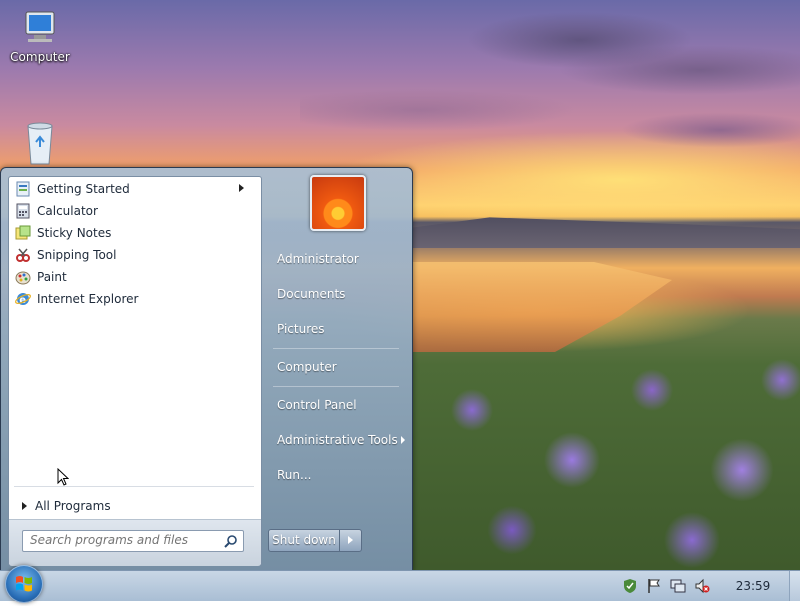  Describe the element at coordinates (311, 294) in the screenshot. I see `right-item-label: Documents` at that location.